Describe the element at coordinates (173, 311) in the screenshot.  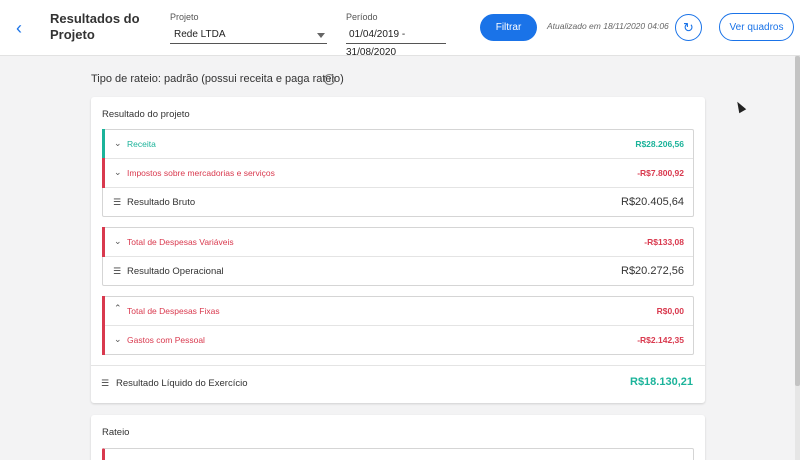
I see `row-label: Total de Despesas Fixas` at that location.